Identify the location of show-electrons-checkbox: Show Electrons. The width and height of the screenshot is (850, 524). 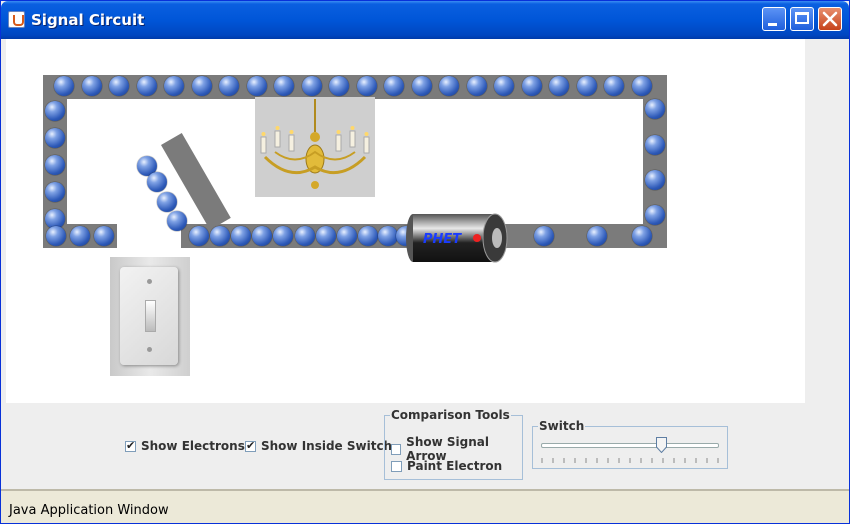
(185, 446).